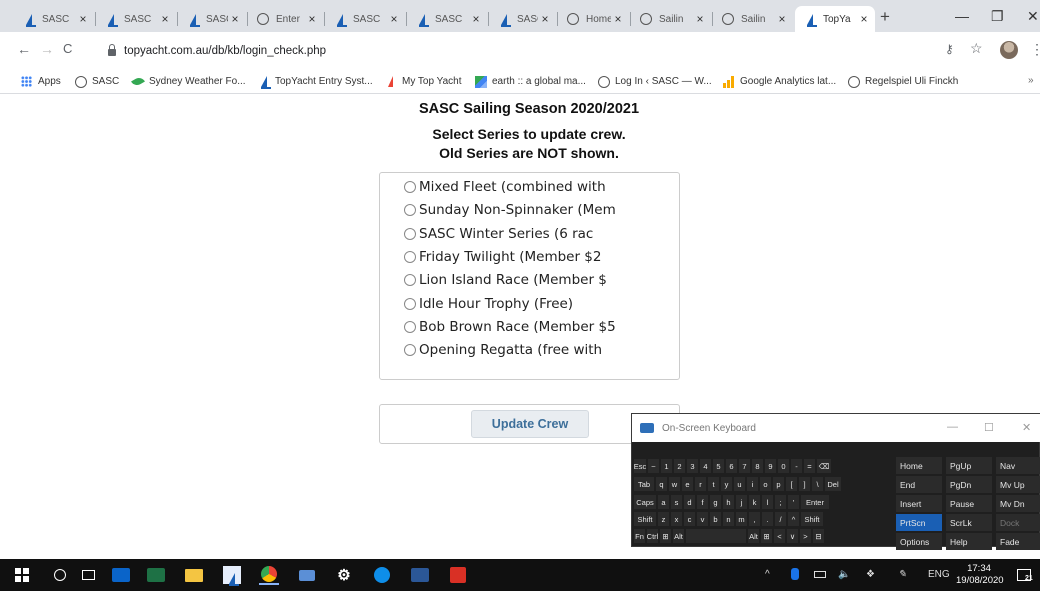 The height and width of the screenshot is (591, 1040). What do you see at coordinates (919, 522) in the screenshot?
I see `keyboard-nav-key: PrtScn` at bounding box center [919, 522].